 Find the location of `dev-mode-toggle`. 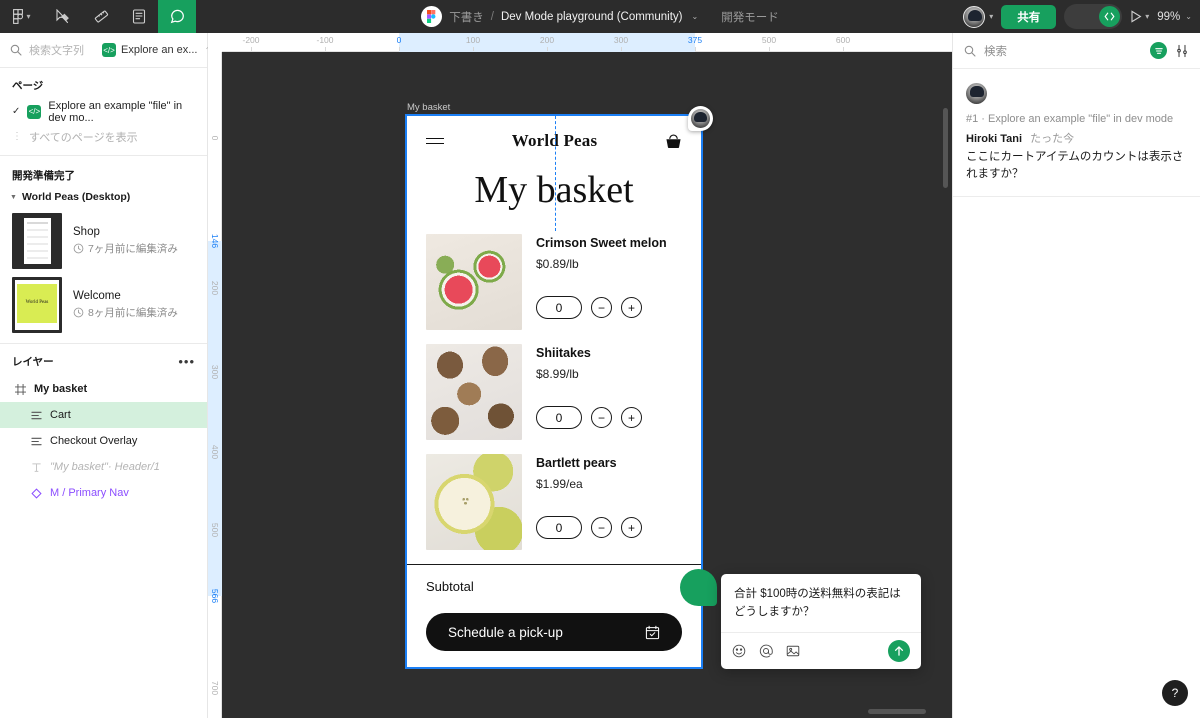

dev-mode-toggle is located at coordinates (1093, 16).